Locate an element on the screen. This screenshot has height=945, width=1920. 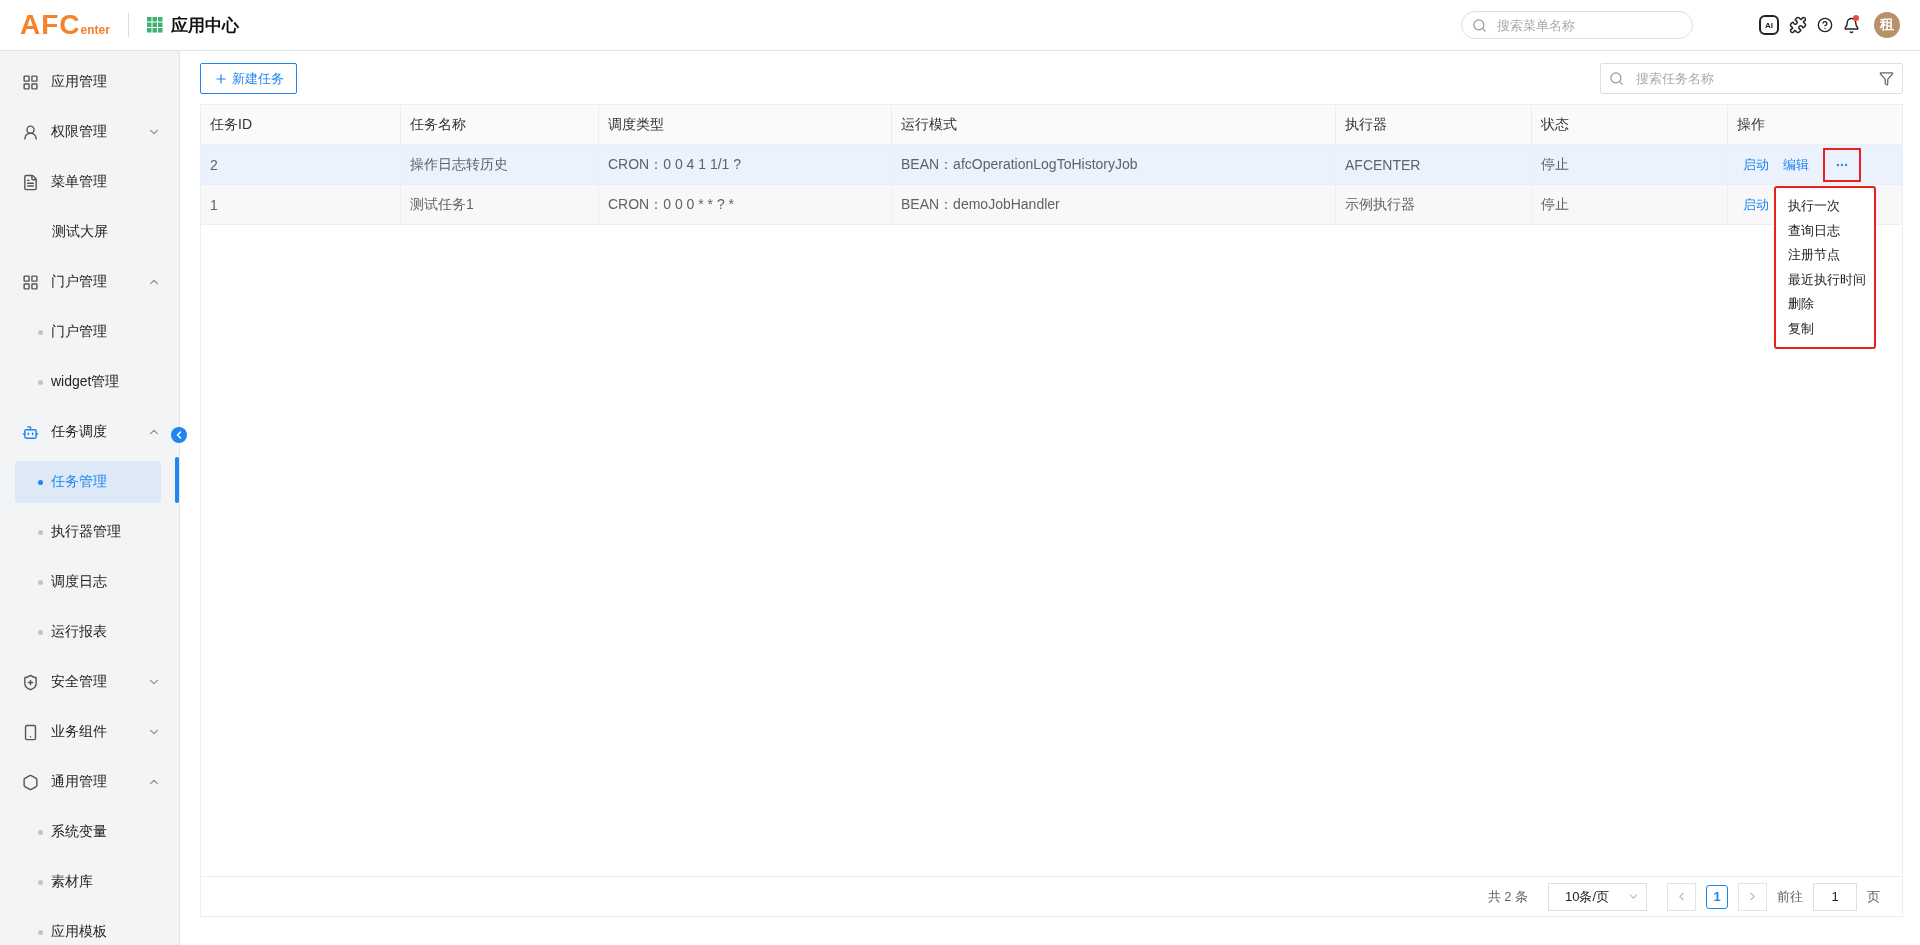
ai-button: AI is located at coordinates (1769, 25).